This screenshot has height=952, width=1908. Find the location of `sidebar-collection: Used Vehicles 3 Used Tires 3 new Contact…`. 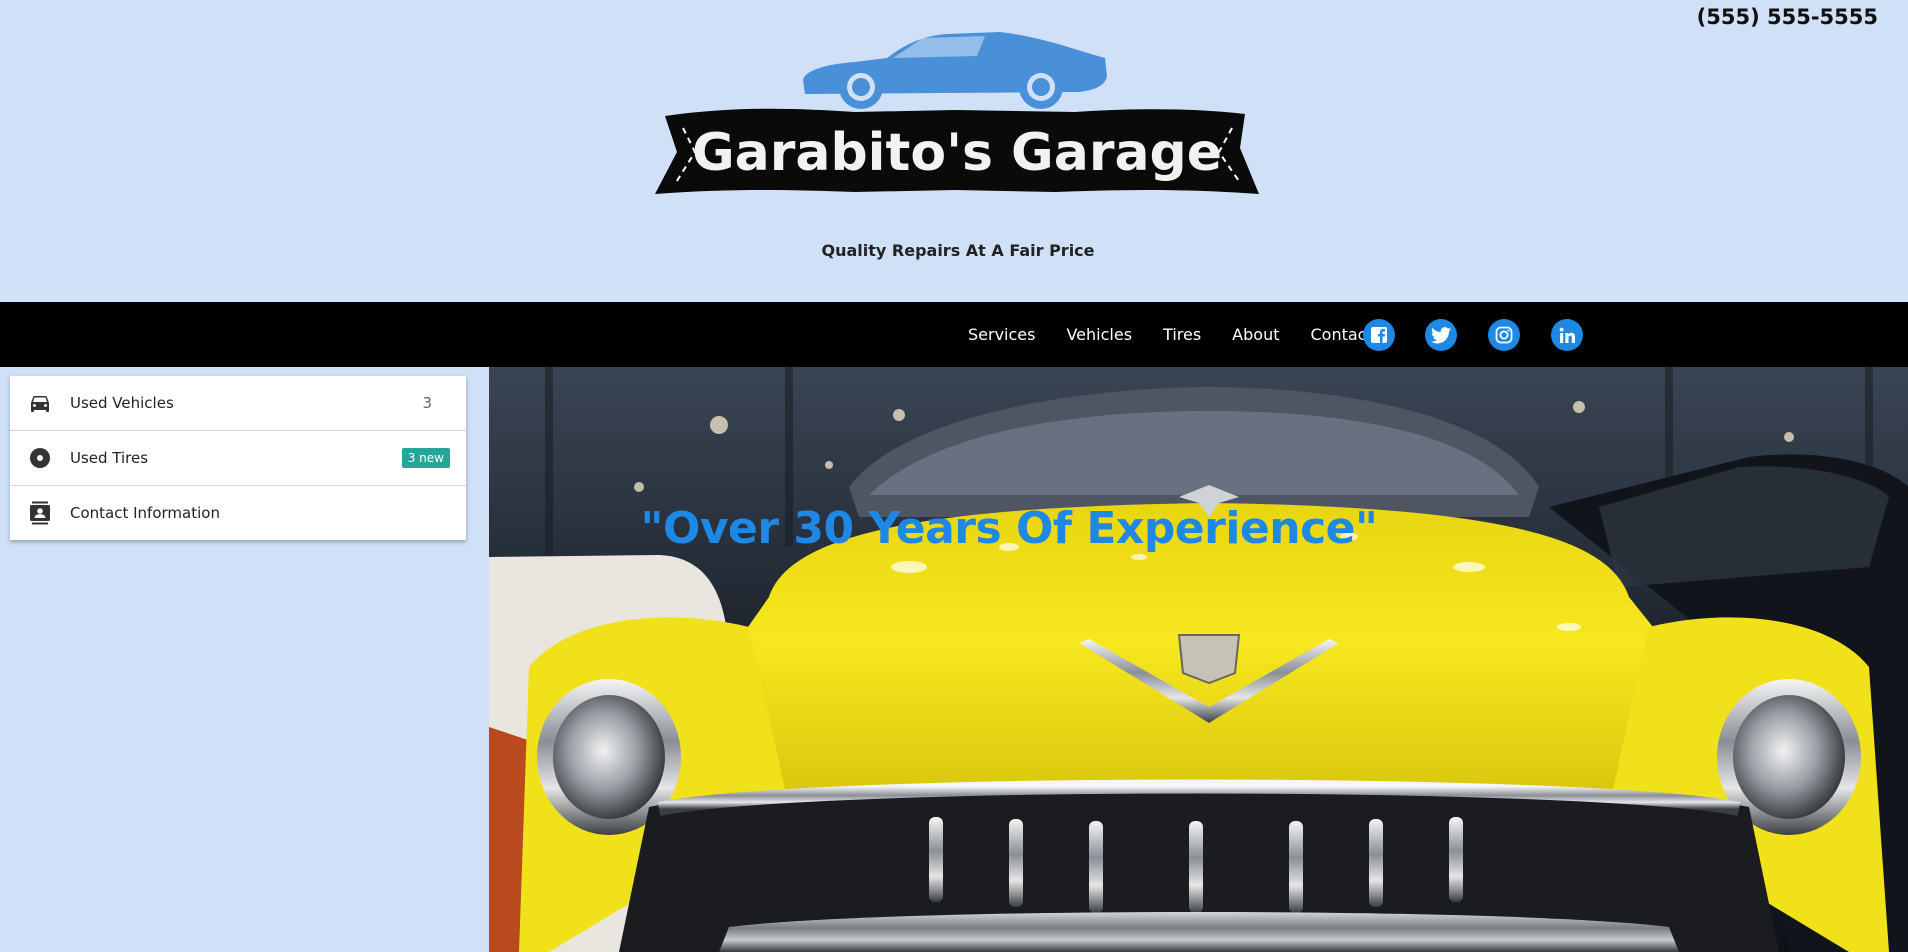

sidebar-collection: Used Vehicles 3 Used Tires 3 new Contact… is located at coordinates (238, 458).